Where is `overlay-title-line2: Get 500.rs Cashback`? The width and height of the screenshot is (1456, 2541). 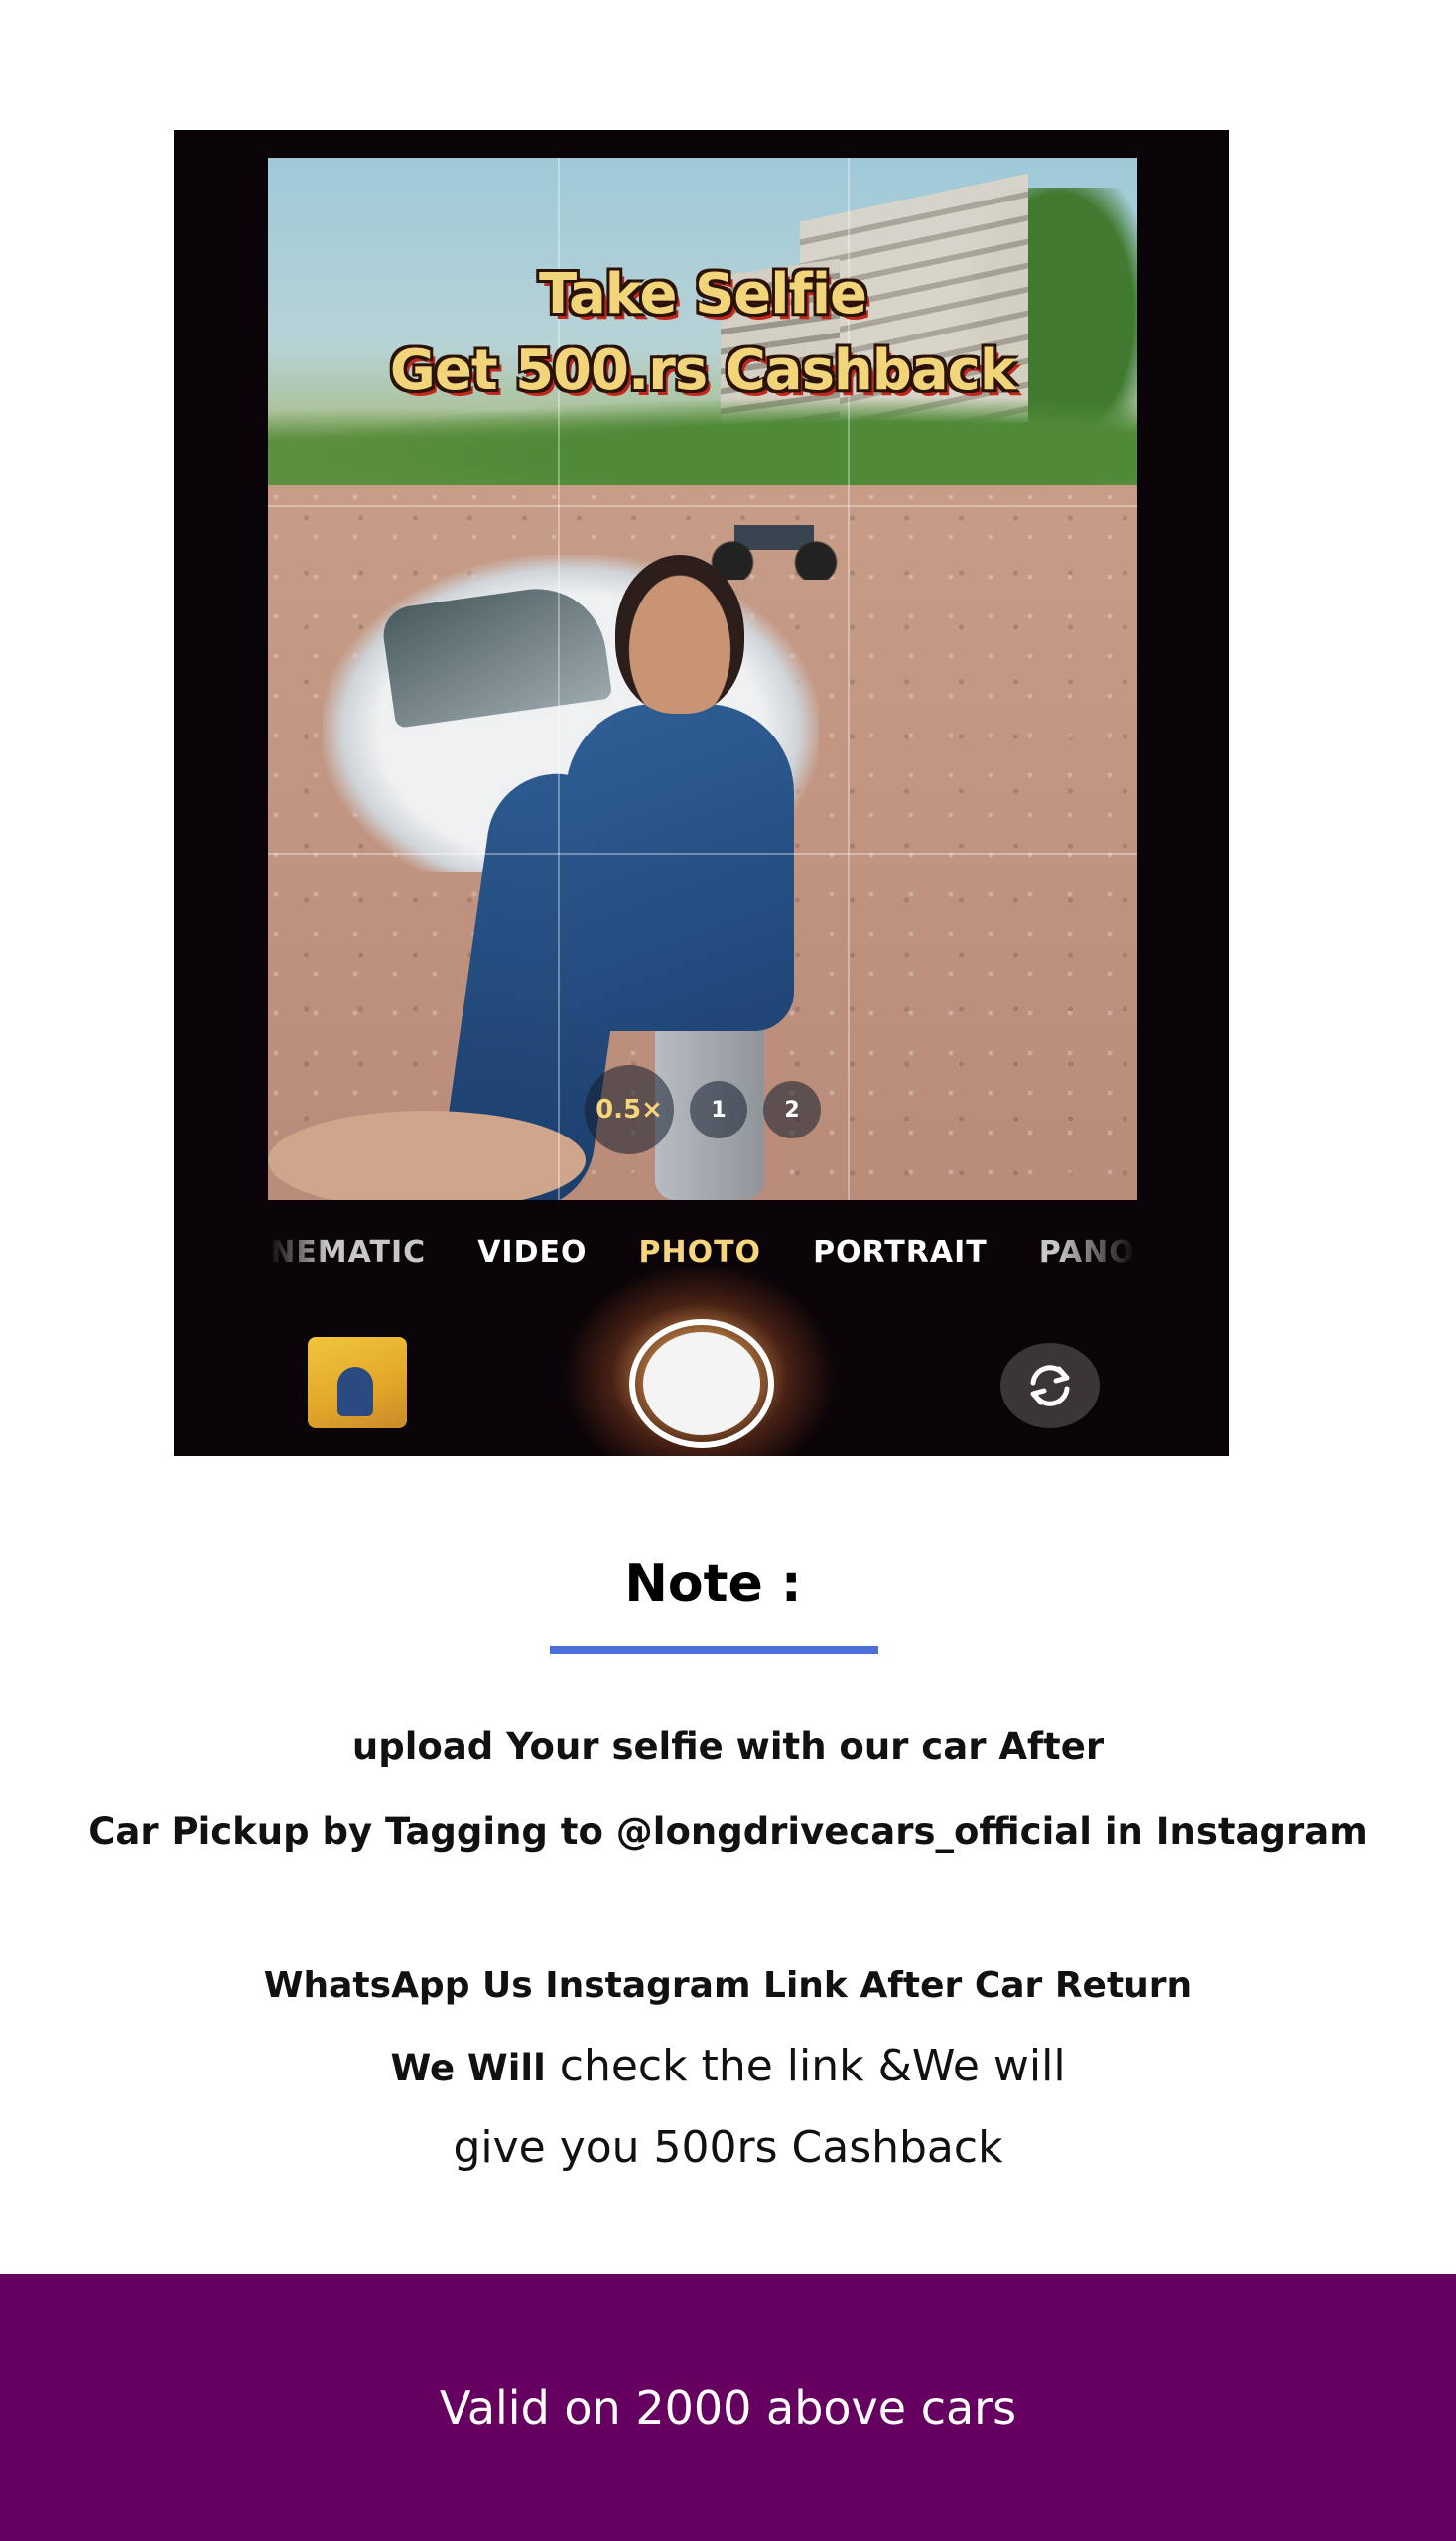
overlay-title-line2: Get 500.rs Cashback is located at coordinates (702, 370).